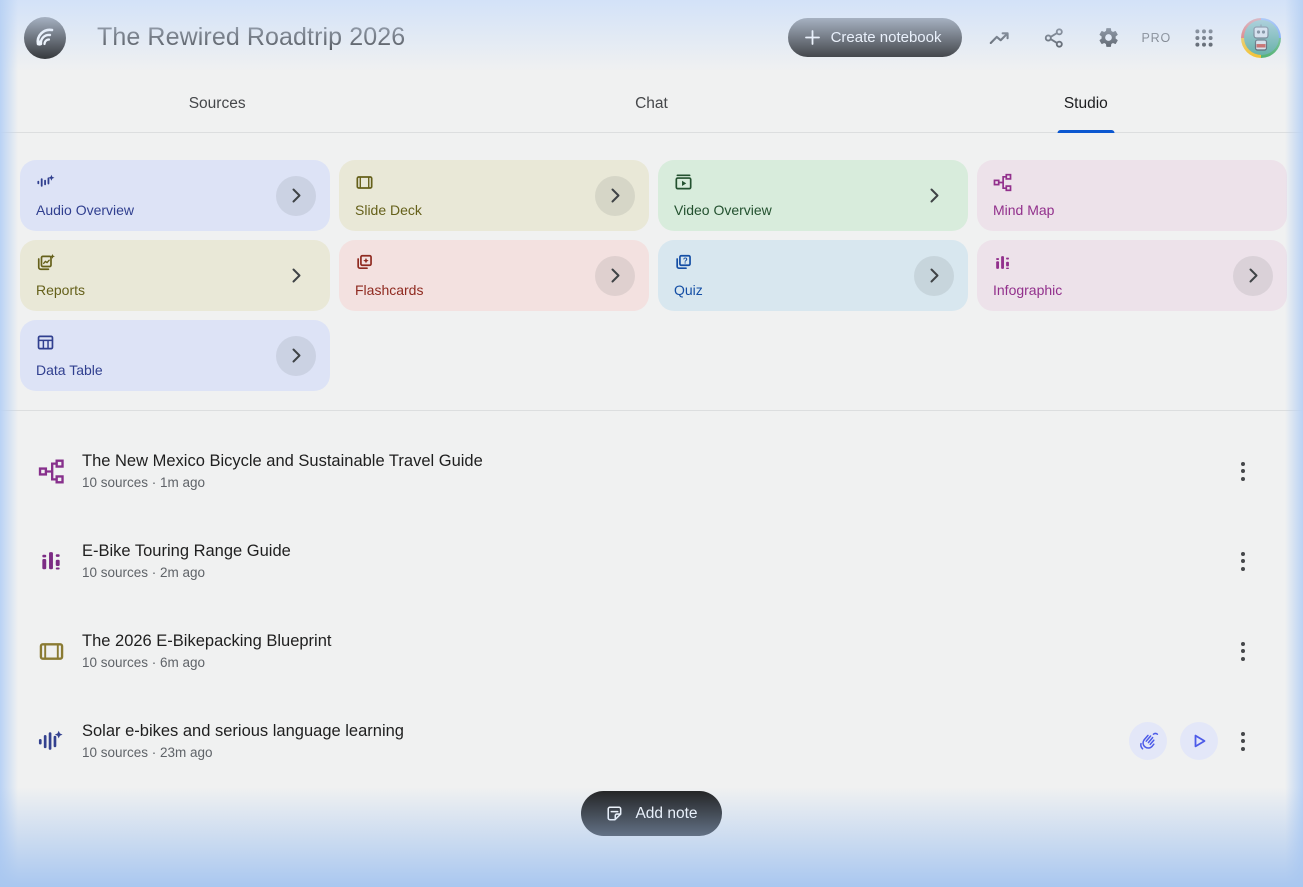  Describe the element at coordinates (45, 342) in the screenshot. I see `data-table-icon` at that location.